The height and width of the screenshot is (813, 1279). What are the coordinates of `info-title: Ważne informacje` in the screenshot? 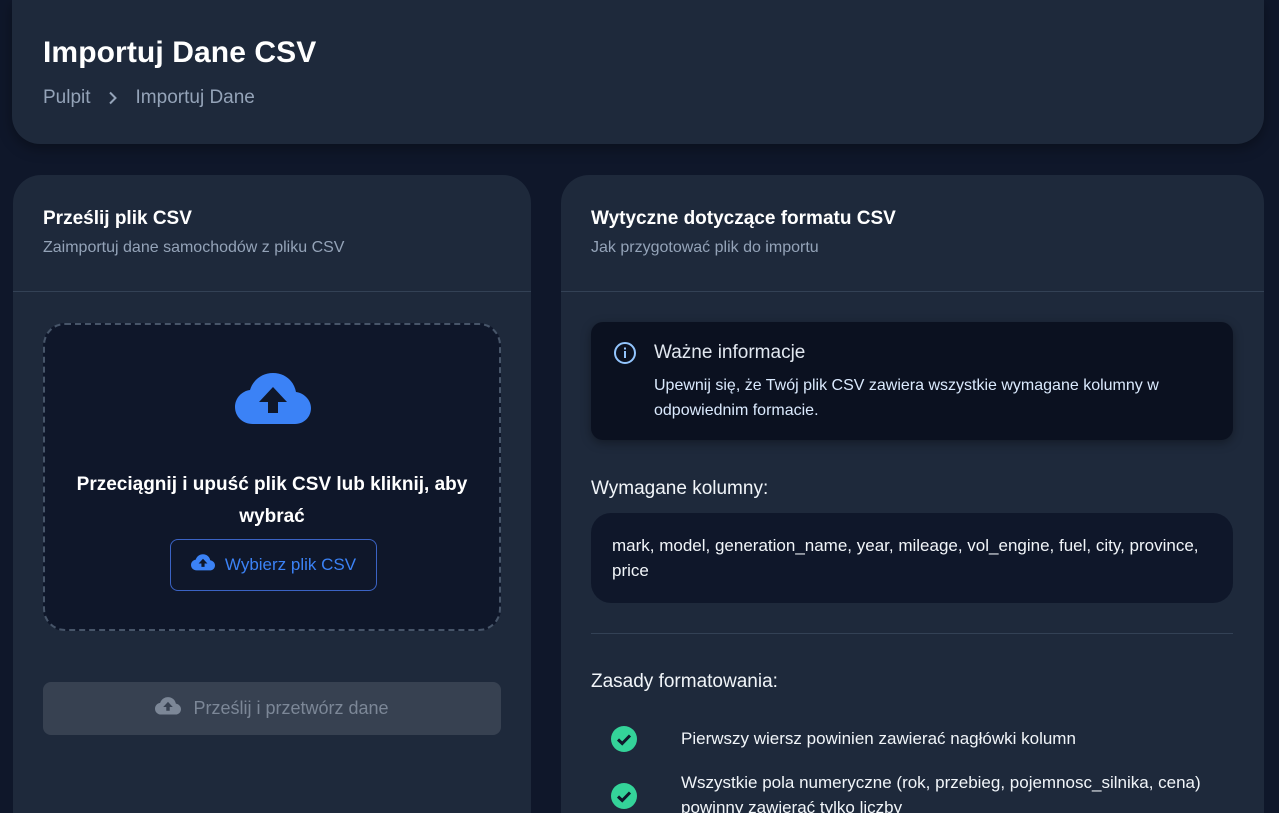 It's located at (730, 352).